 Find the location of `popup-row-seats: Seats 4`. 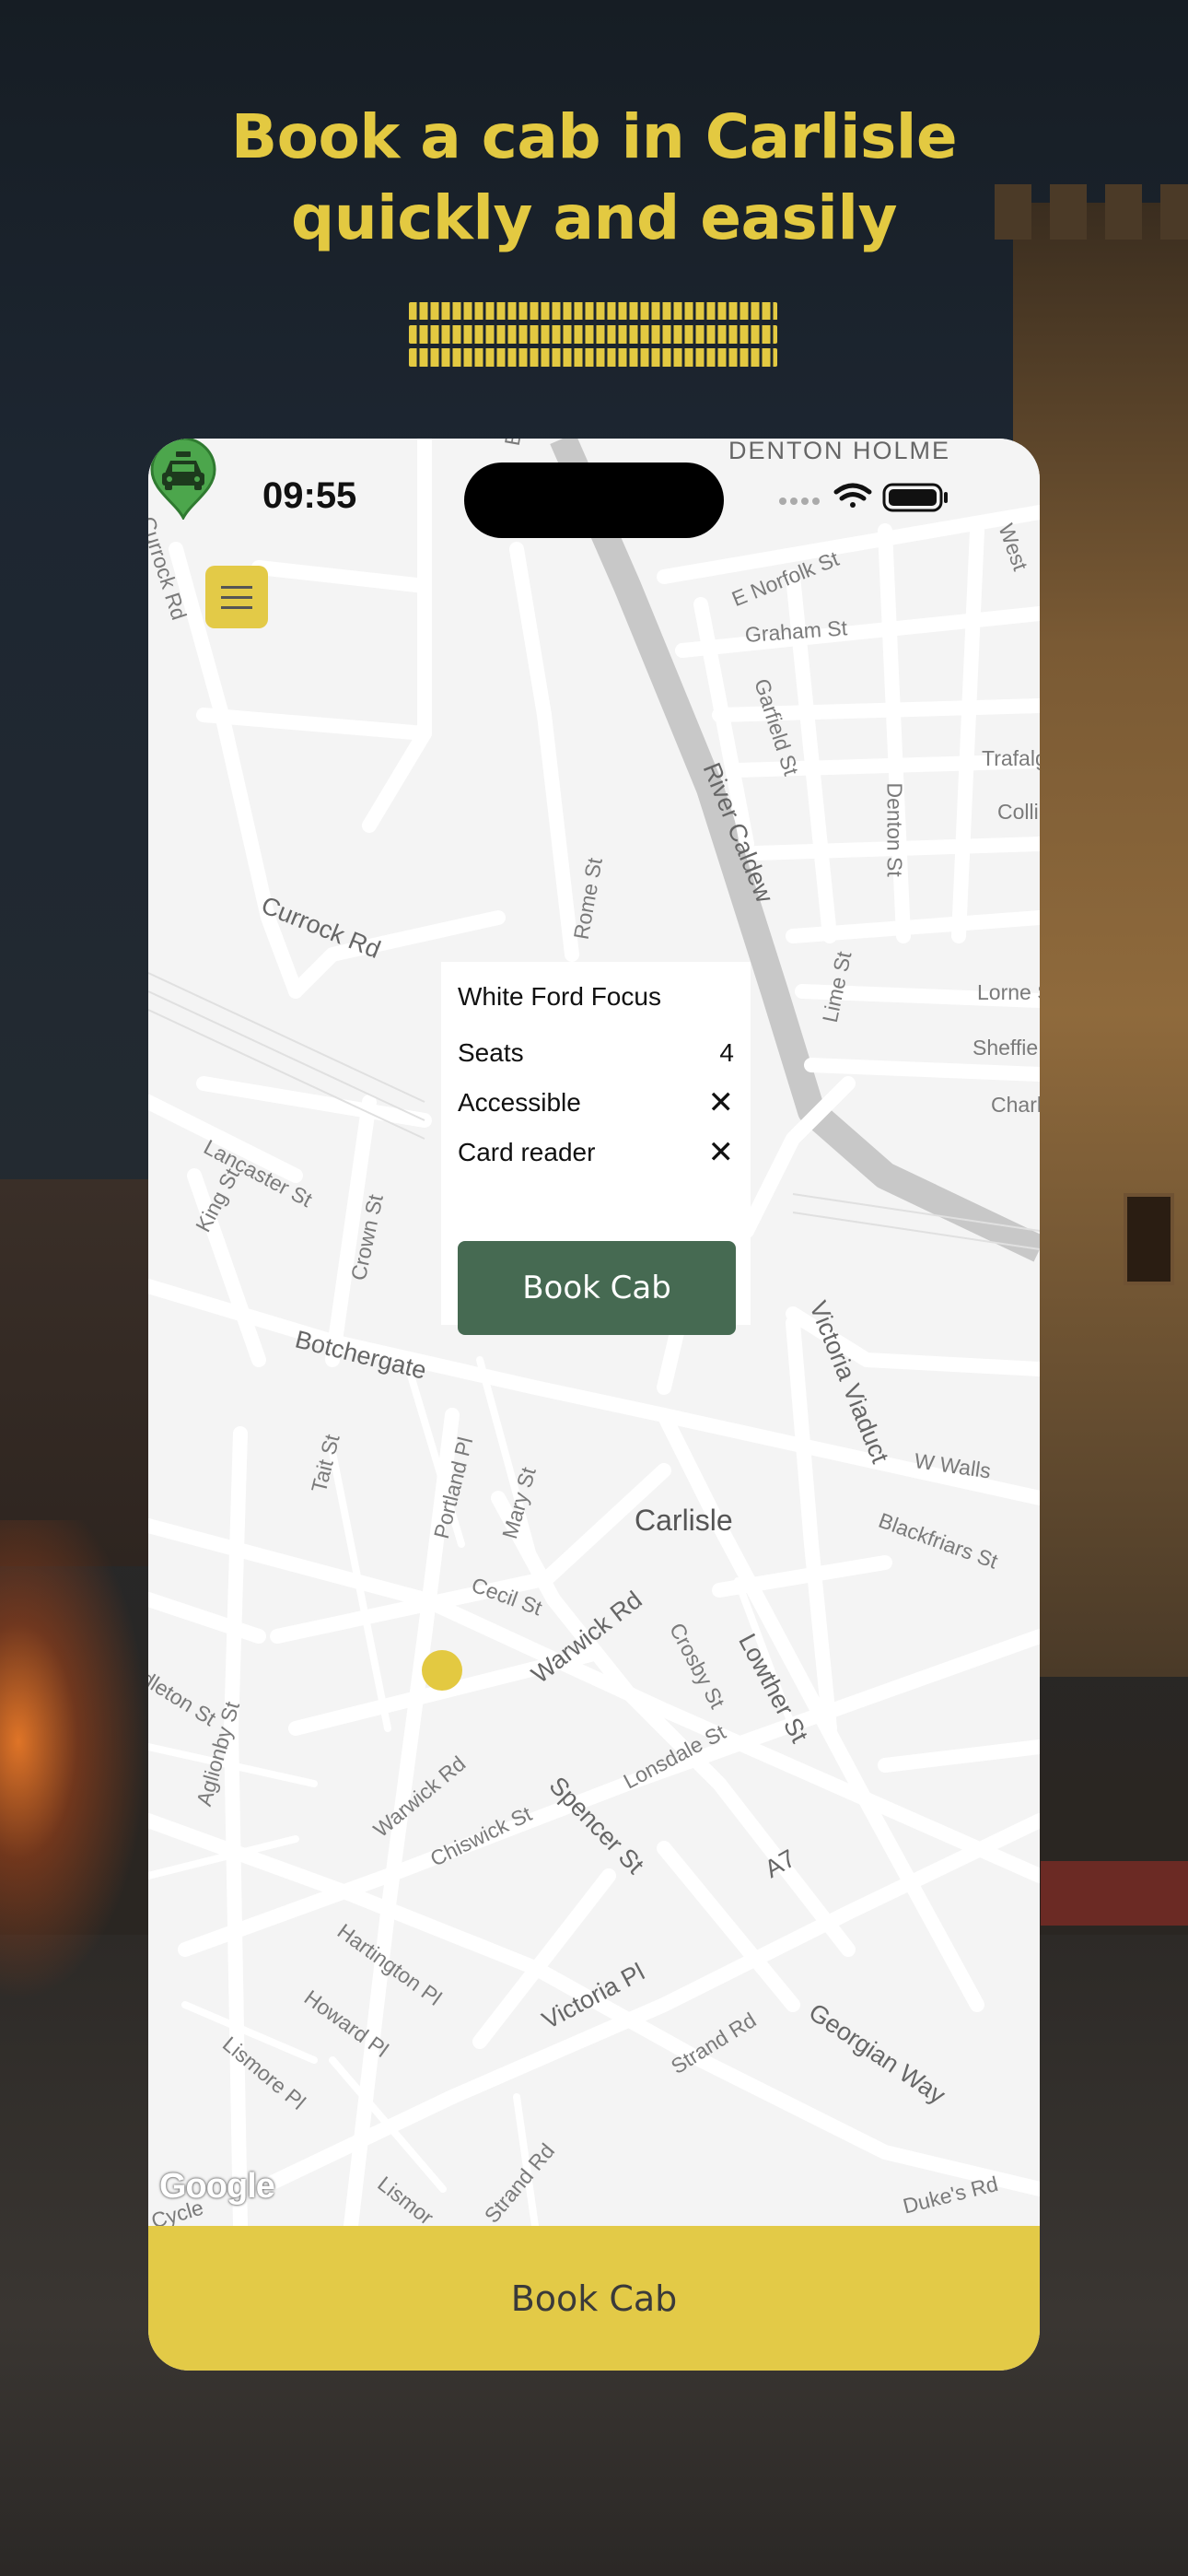

popup-row-seats: Seats 4 is located at coordinates (596, 1053).